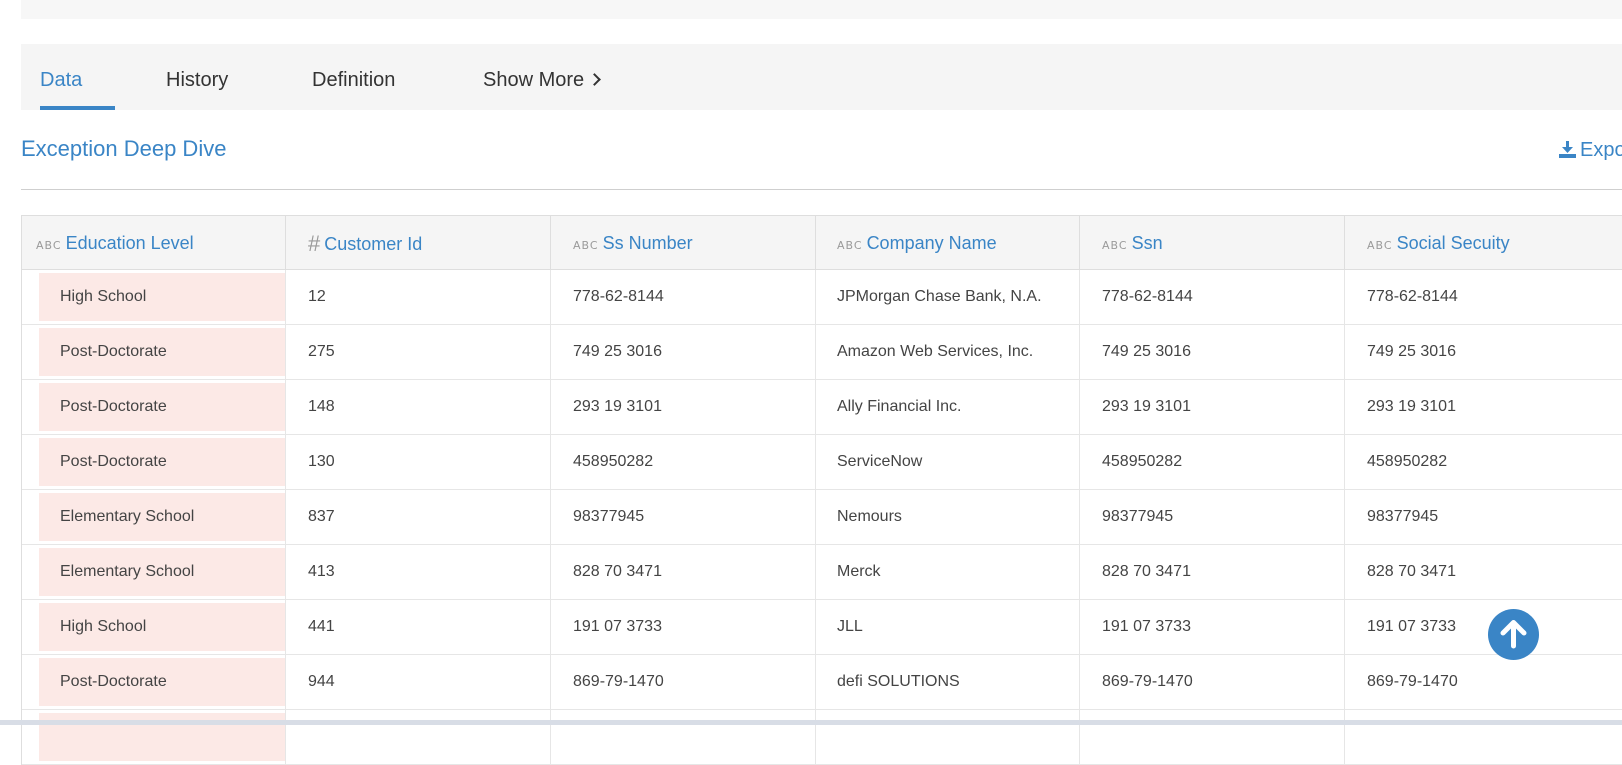 This screenshot has height=765, width=1622. I want to click on tab-show-more-label: Show More, so click(534, 80).